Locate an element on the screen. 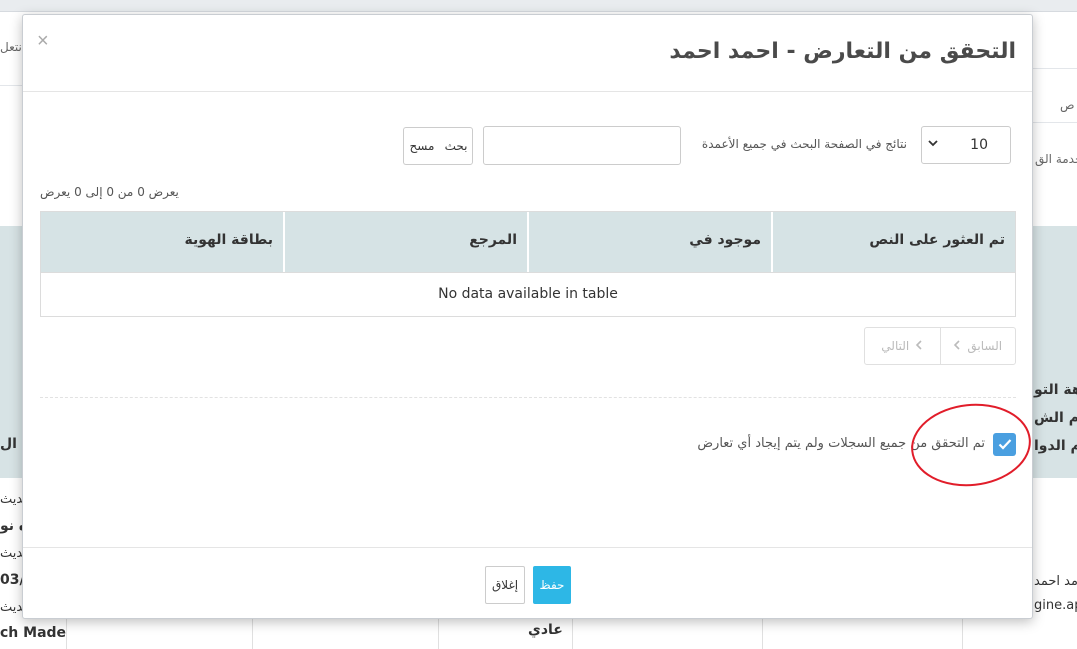 The height and width of the screenshot is (649, 1077). check-icon is located at coordinates (1005, 445).